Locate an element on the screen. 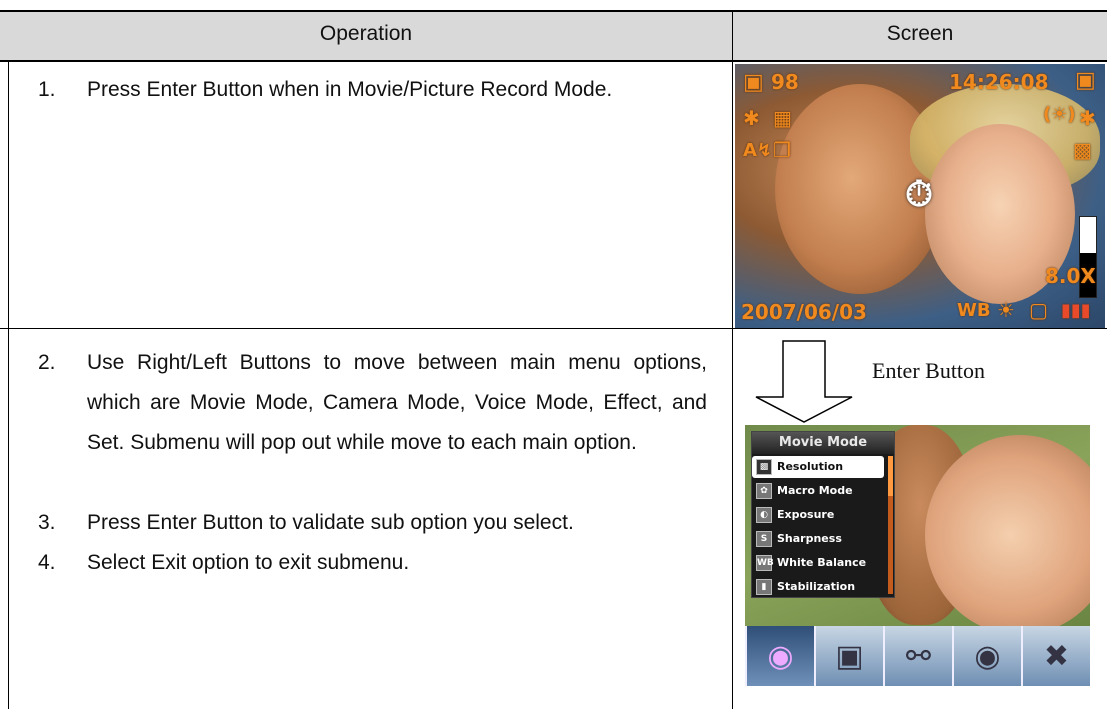 This screenshot has height=709, width=1107. main-menu-tab: ✖ is located at coordinates (1055, 656).